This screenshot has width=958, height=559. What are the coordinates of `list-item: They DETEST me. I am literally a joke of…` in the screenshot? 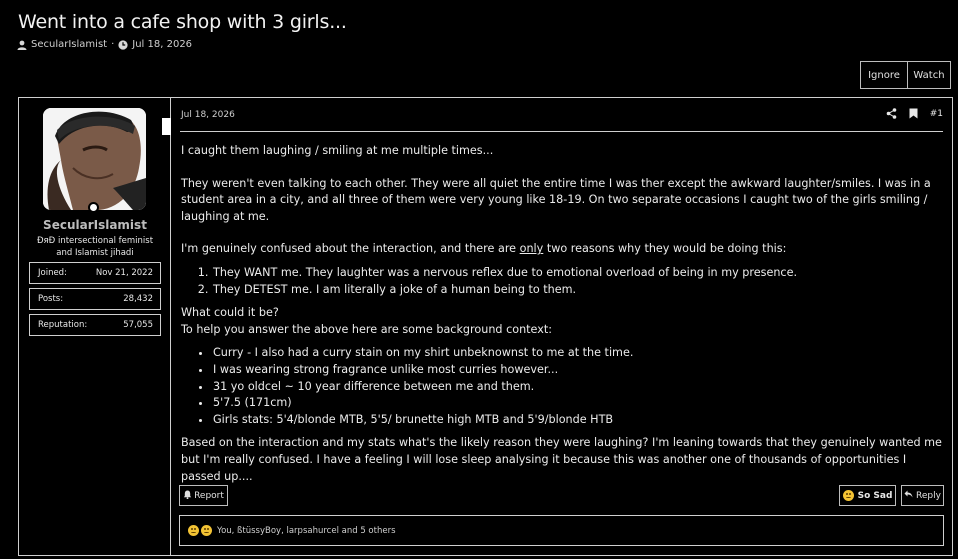 It's located at (579, 290).